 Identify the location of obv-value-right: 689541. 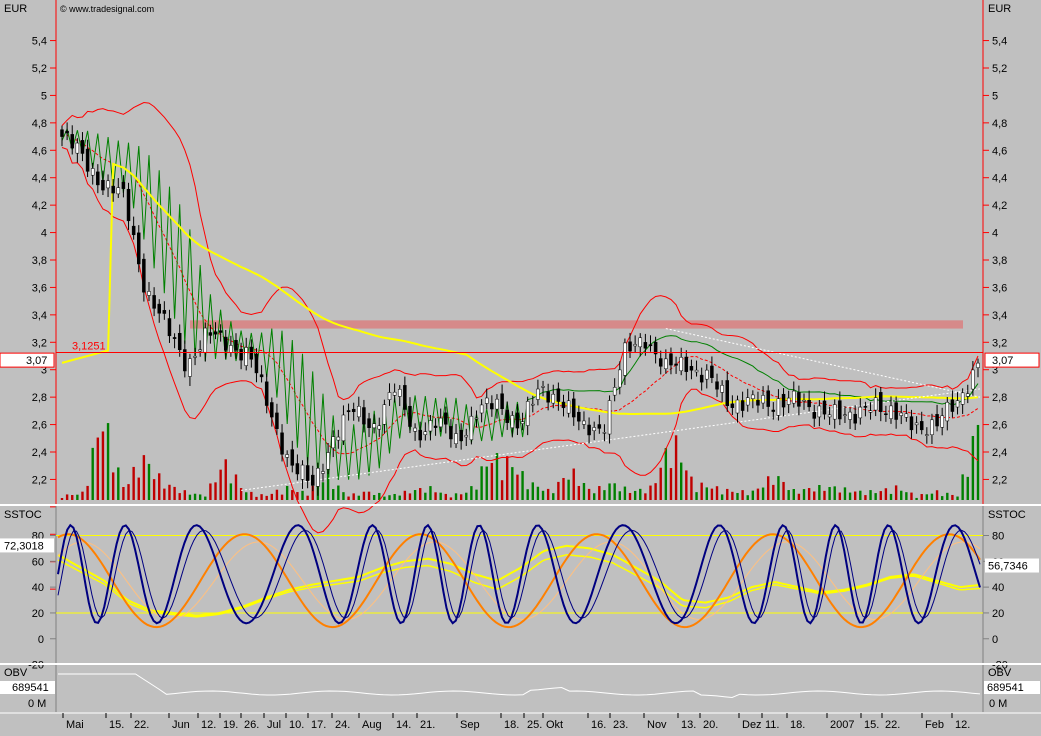
(1005, 688).